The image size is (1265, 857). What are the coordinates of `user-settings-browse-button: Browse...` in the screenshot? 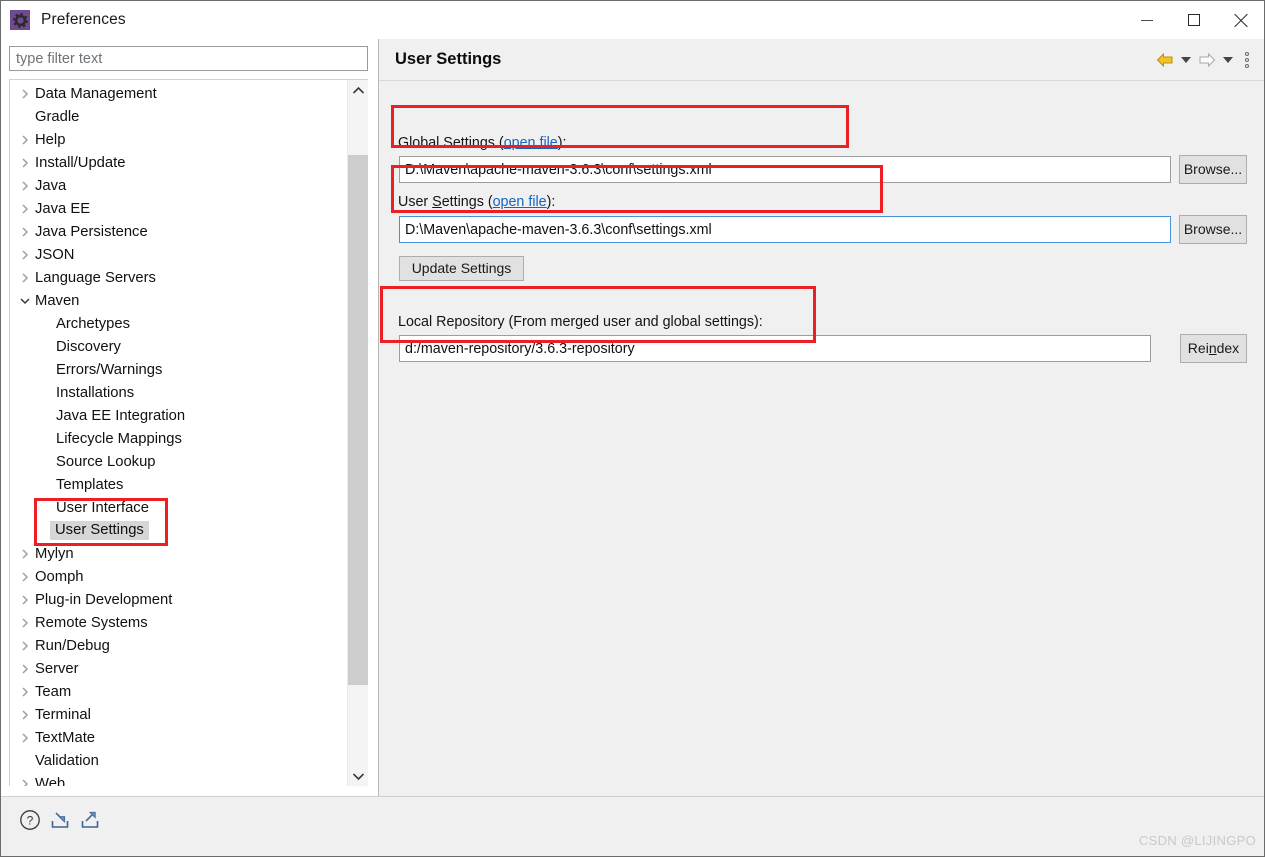 It's located at (1213, 229).